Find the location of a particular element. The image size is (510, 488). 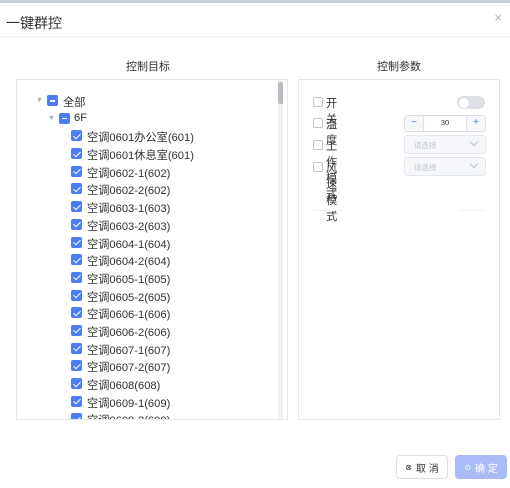

tree-node-device: 空调0605-1(605) is located at coordinates (147, 278).